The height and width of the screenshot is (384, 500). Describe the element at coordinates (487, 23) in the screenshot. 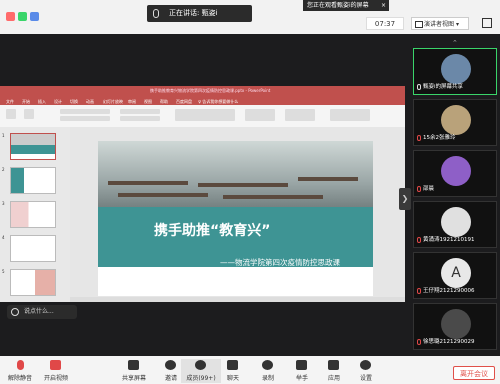

I see `fullscreen-icon` at that location.